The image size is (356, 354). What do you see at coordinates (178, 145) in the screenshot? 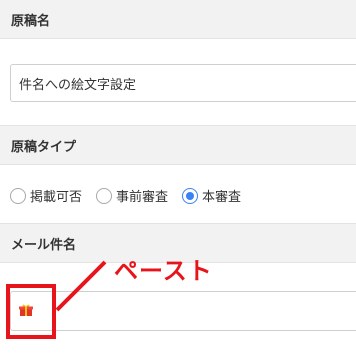
I see `manuscript-type-header: 原稿タイプ` at bounding box center [178, 145].